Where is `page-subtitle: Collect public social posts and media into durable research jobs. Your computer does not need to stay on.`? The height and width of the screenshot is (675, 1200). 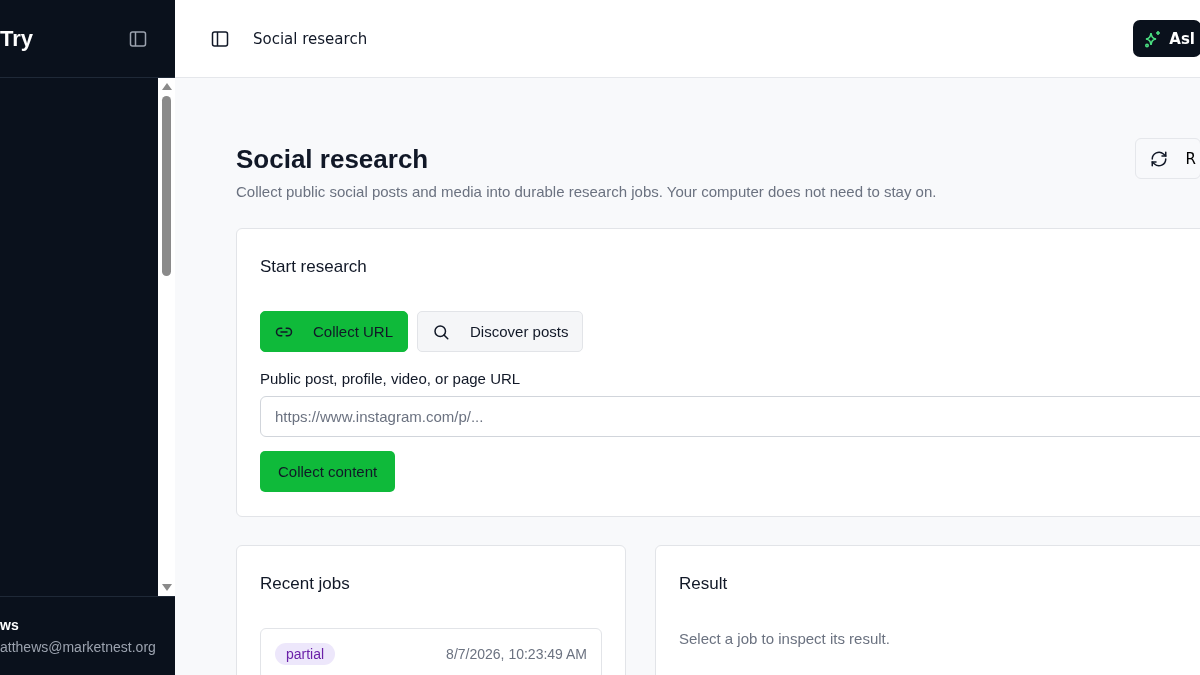 page-subtitle: Collect public social posts and media into durable research jobs. Your computer does not need to stay on. is located at coordinates (586, 191).